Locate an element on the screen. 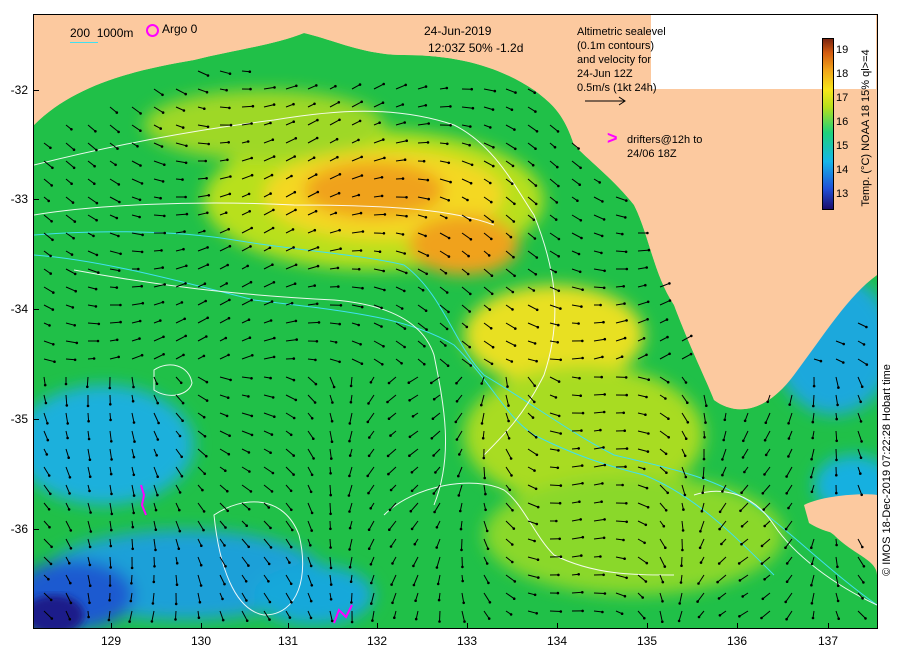  scale-label: 200 is located at coordinates (80, 33).